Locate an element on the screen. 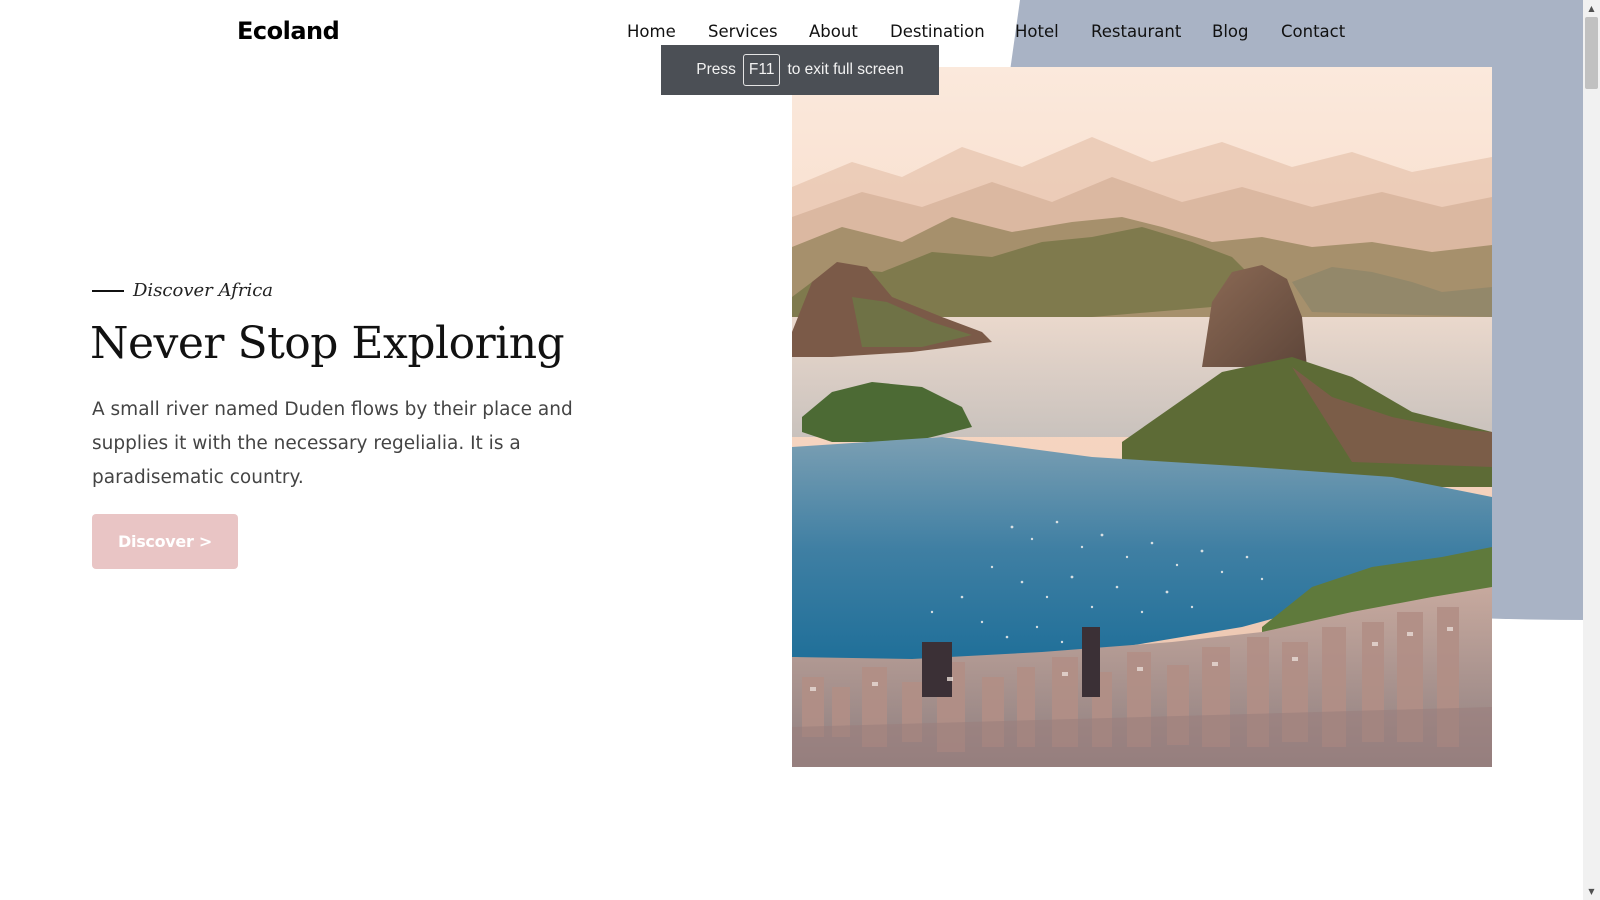 The image size is (1600, 900). nav-contact: Contact is located at coordinates (1313, 31).